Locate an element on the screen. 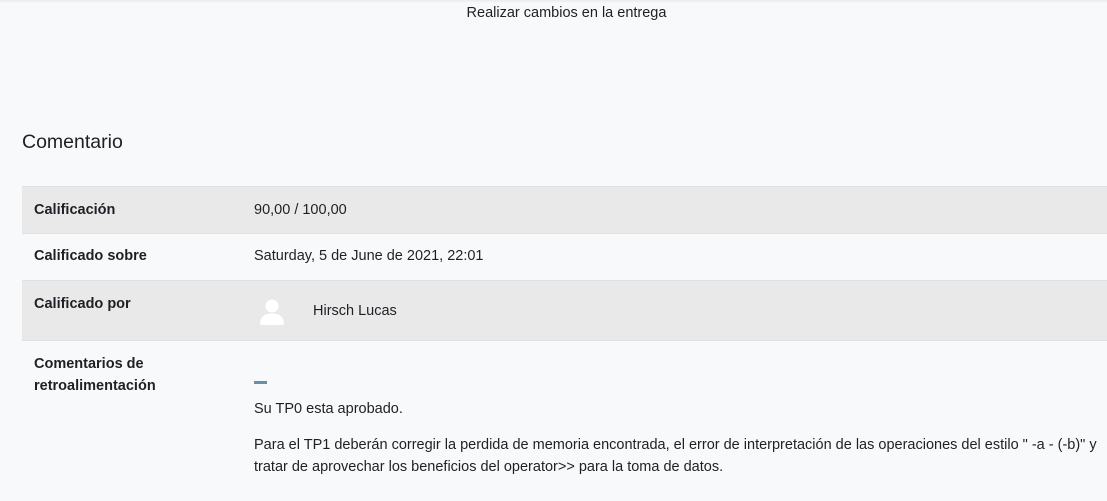 The image size is (1107, 501). user-avatar-icon is located at coordinates (272, 311).